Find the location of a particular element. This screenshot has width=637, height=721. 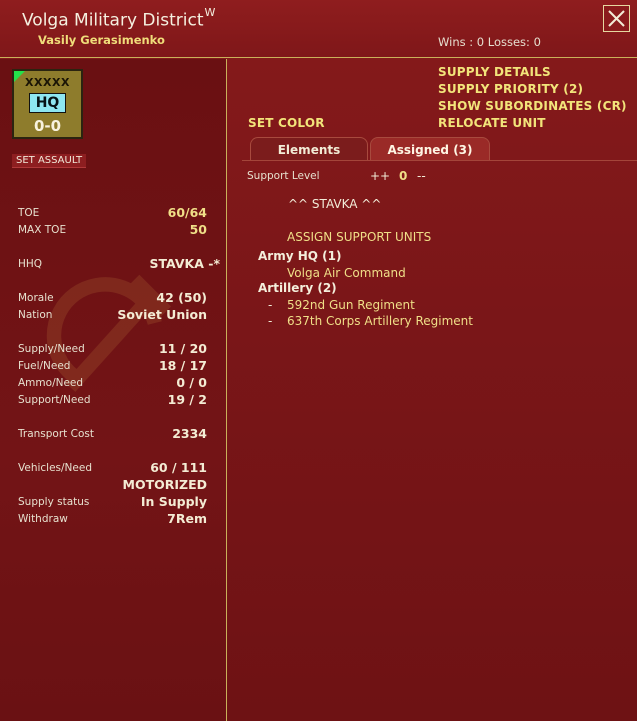

show-subordinates-link: SHOW SUBORDINATES (CR) is located at coordinates (532, 106).